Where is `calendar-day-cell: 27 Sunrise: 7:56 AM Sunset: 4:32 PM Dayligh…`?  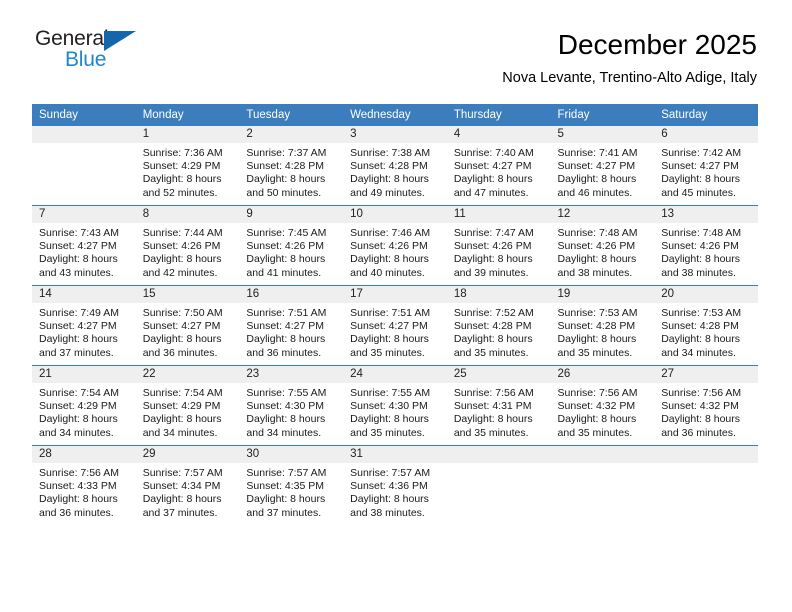 calendar-day-cell: 27 Sunrise: 7:56 AM Sunset: 4:32 PM Dayligh… is located at coordinates (706, 405).